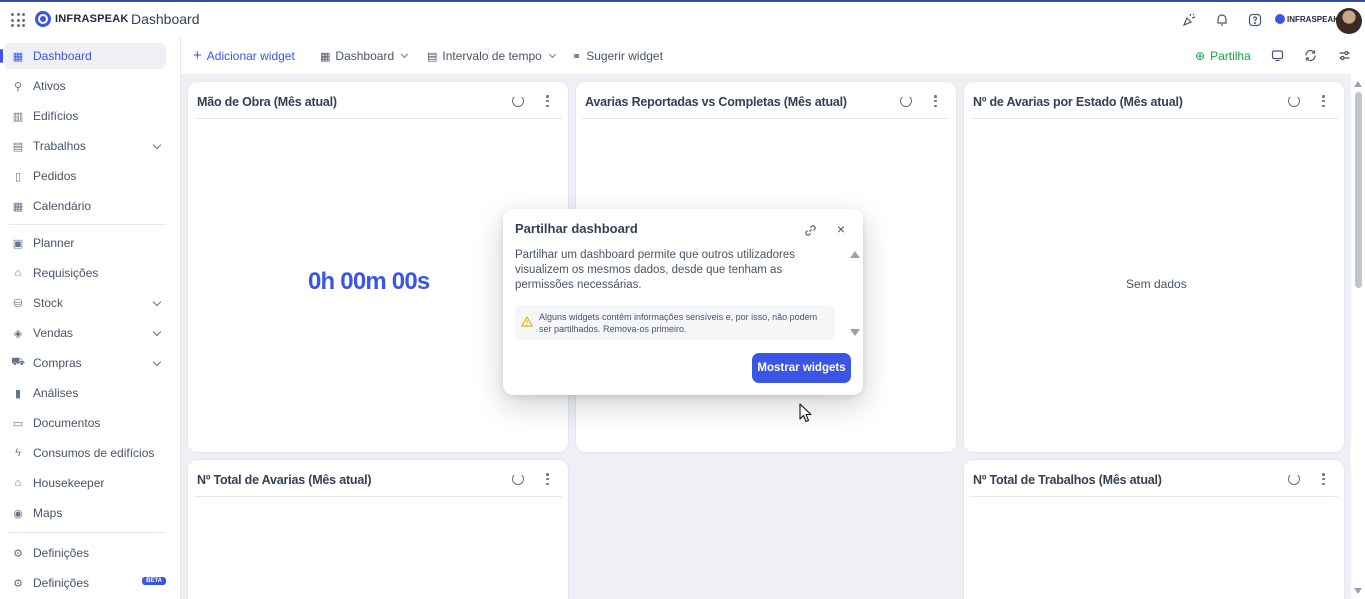 Image resolution: width=1365 pixels, height=599 pixels. I want to click on share-button: ⊕ Partilha, so click(1223, 56).